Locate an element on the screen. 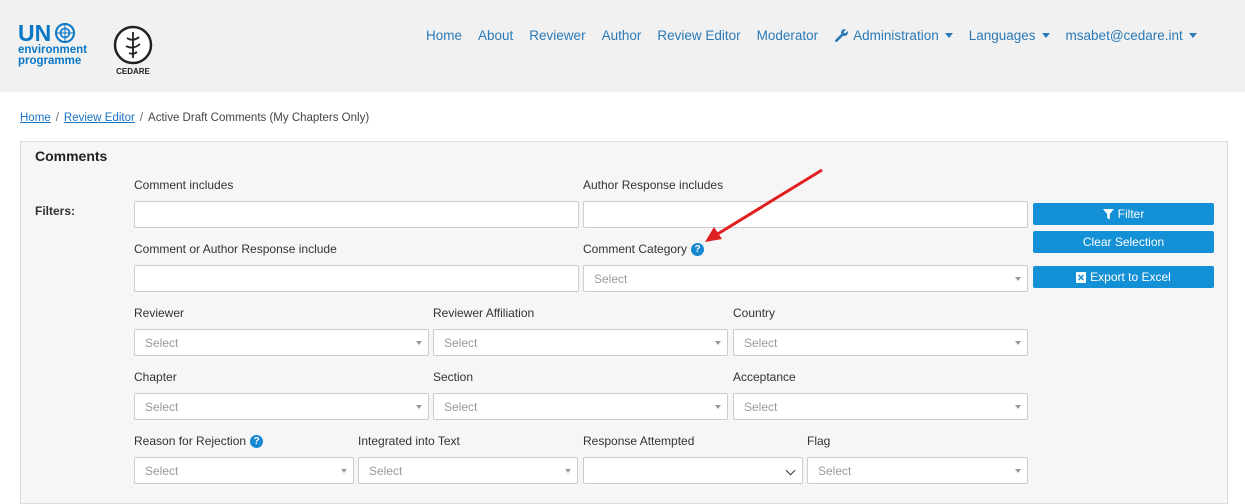 Image resolution: width=1245 pixels, height=504 pixels. reason-for-rejection-value: Select is located at coordinates (162, 470).